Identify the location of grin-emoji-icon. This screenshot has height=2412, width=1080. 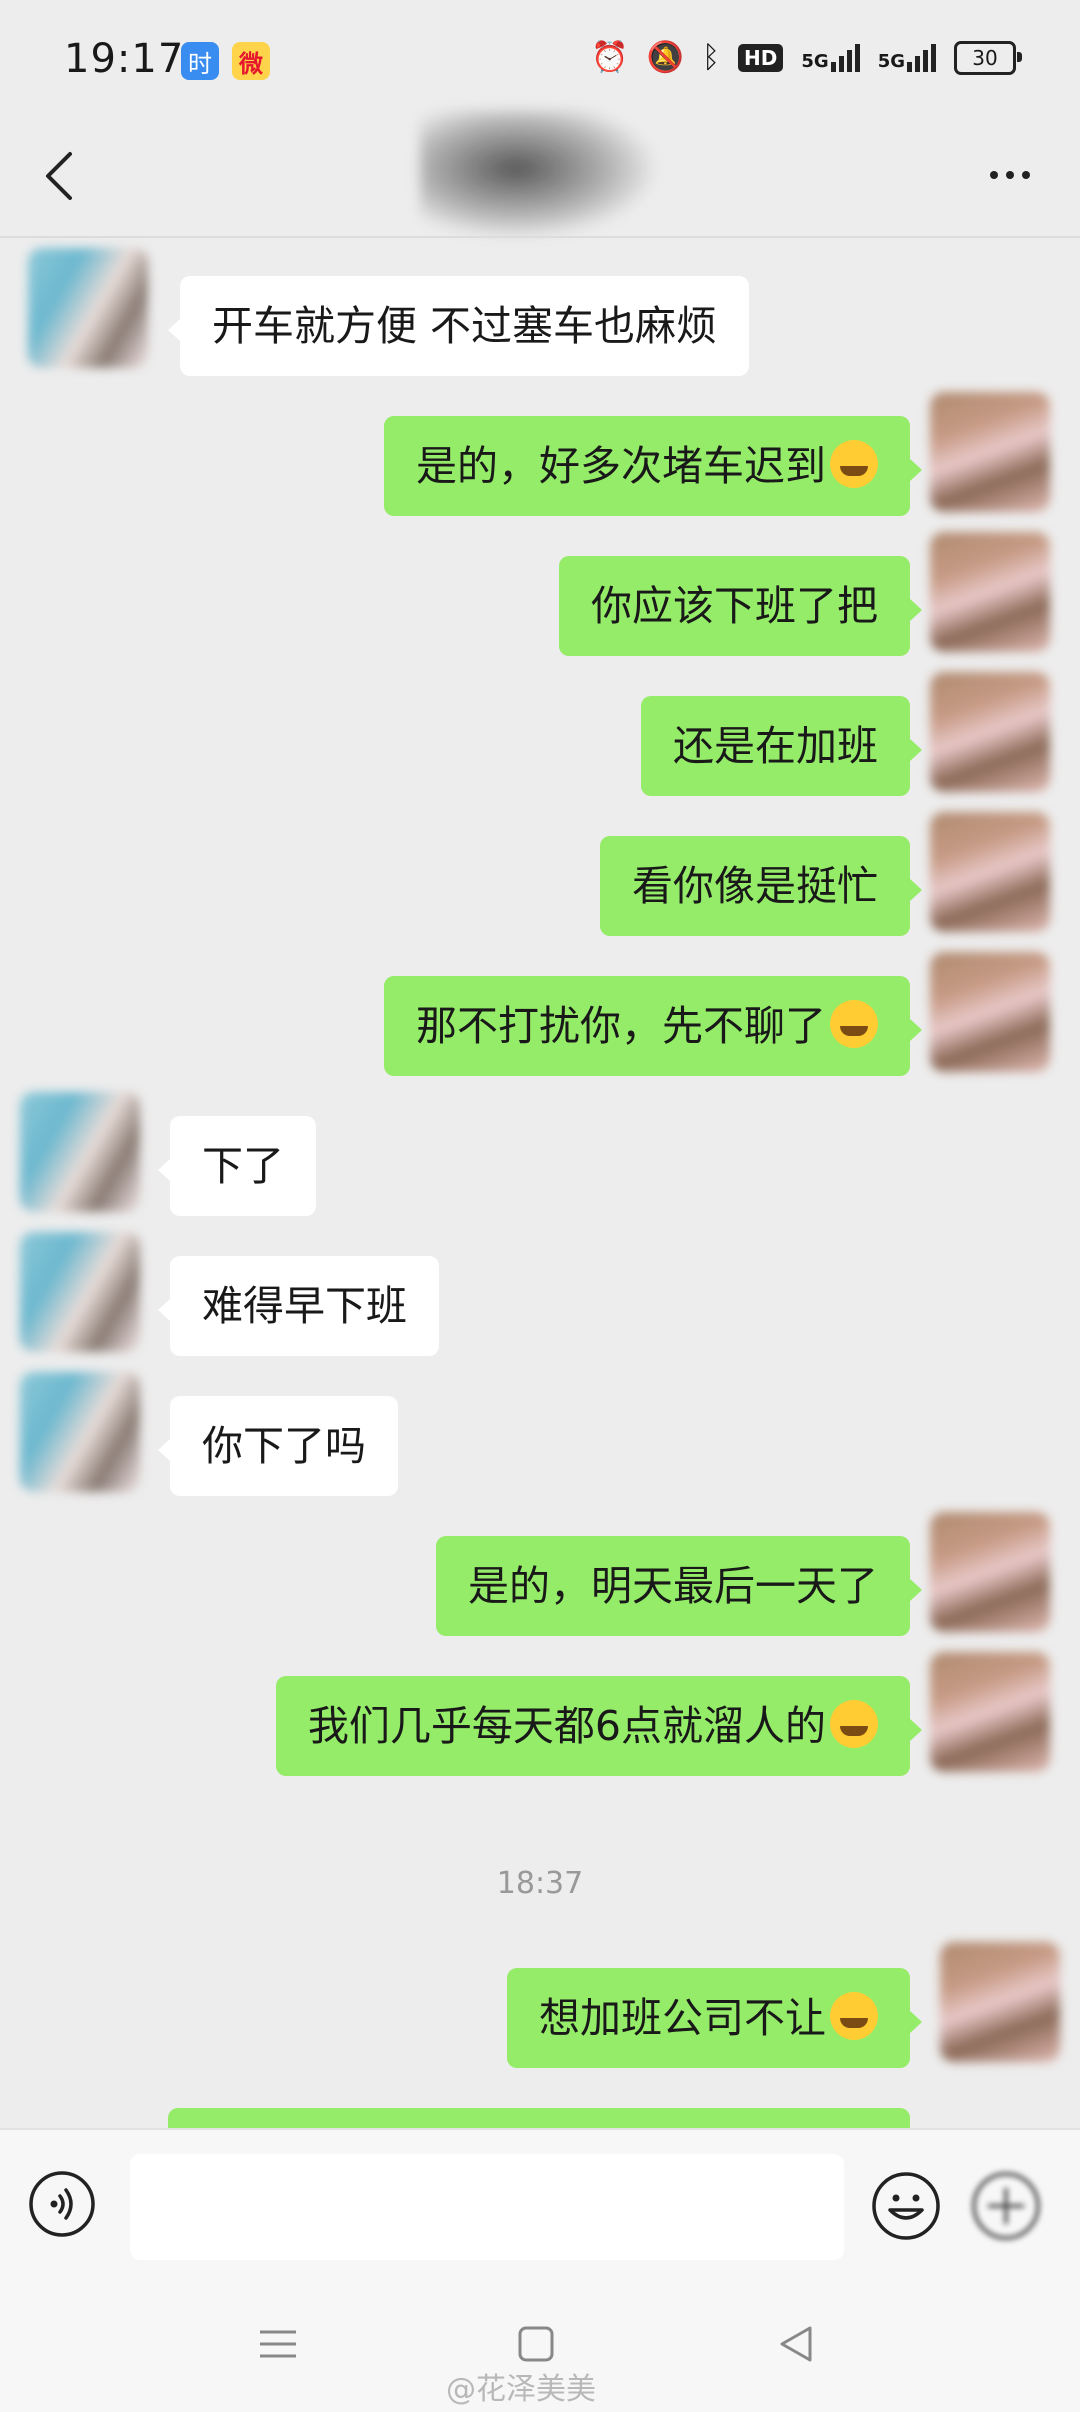
(854, 1024).